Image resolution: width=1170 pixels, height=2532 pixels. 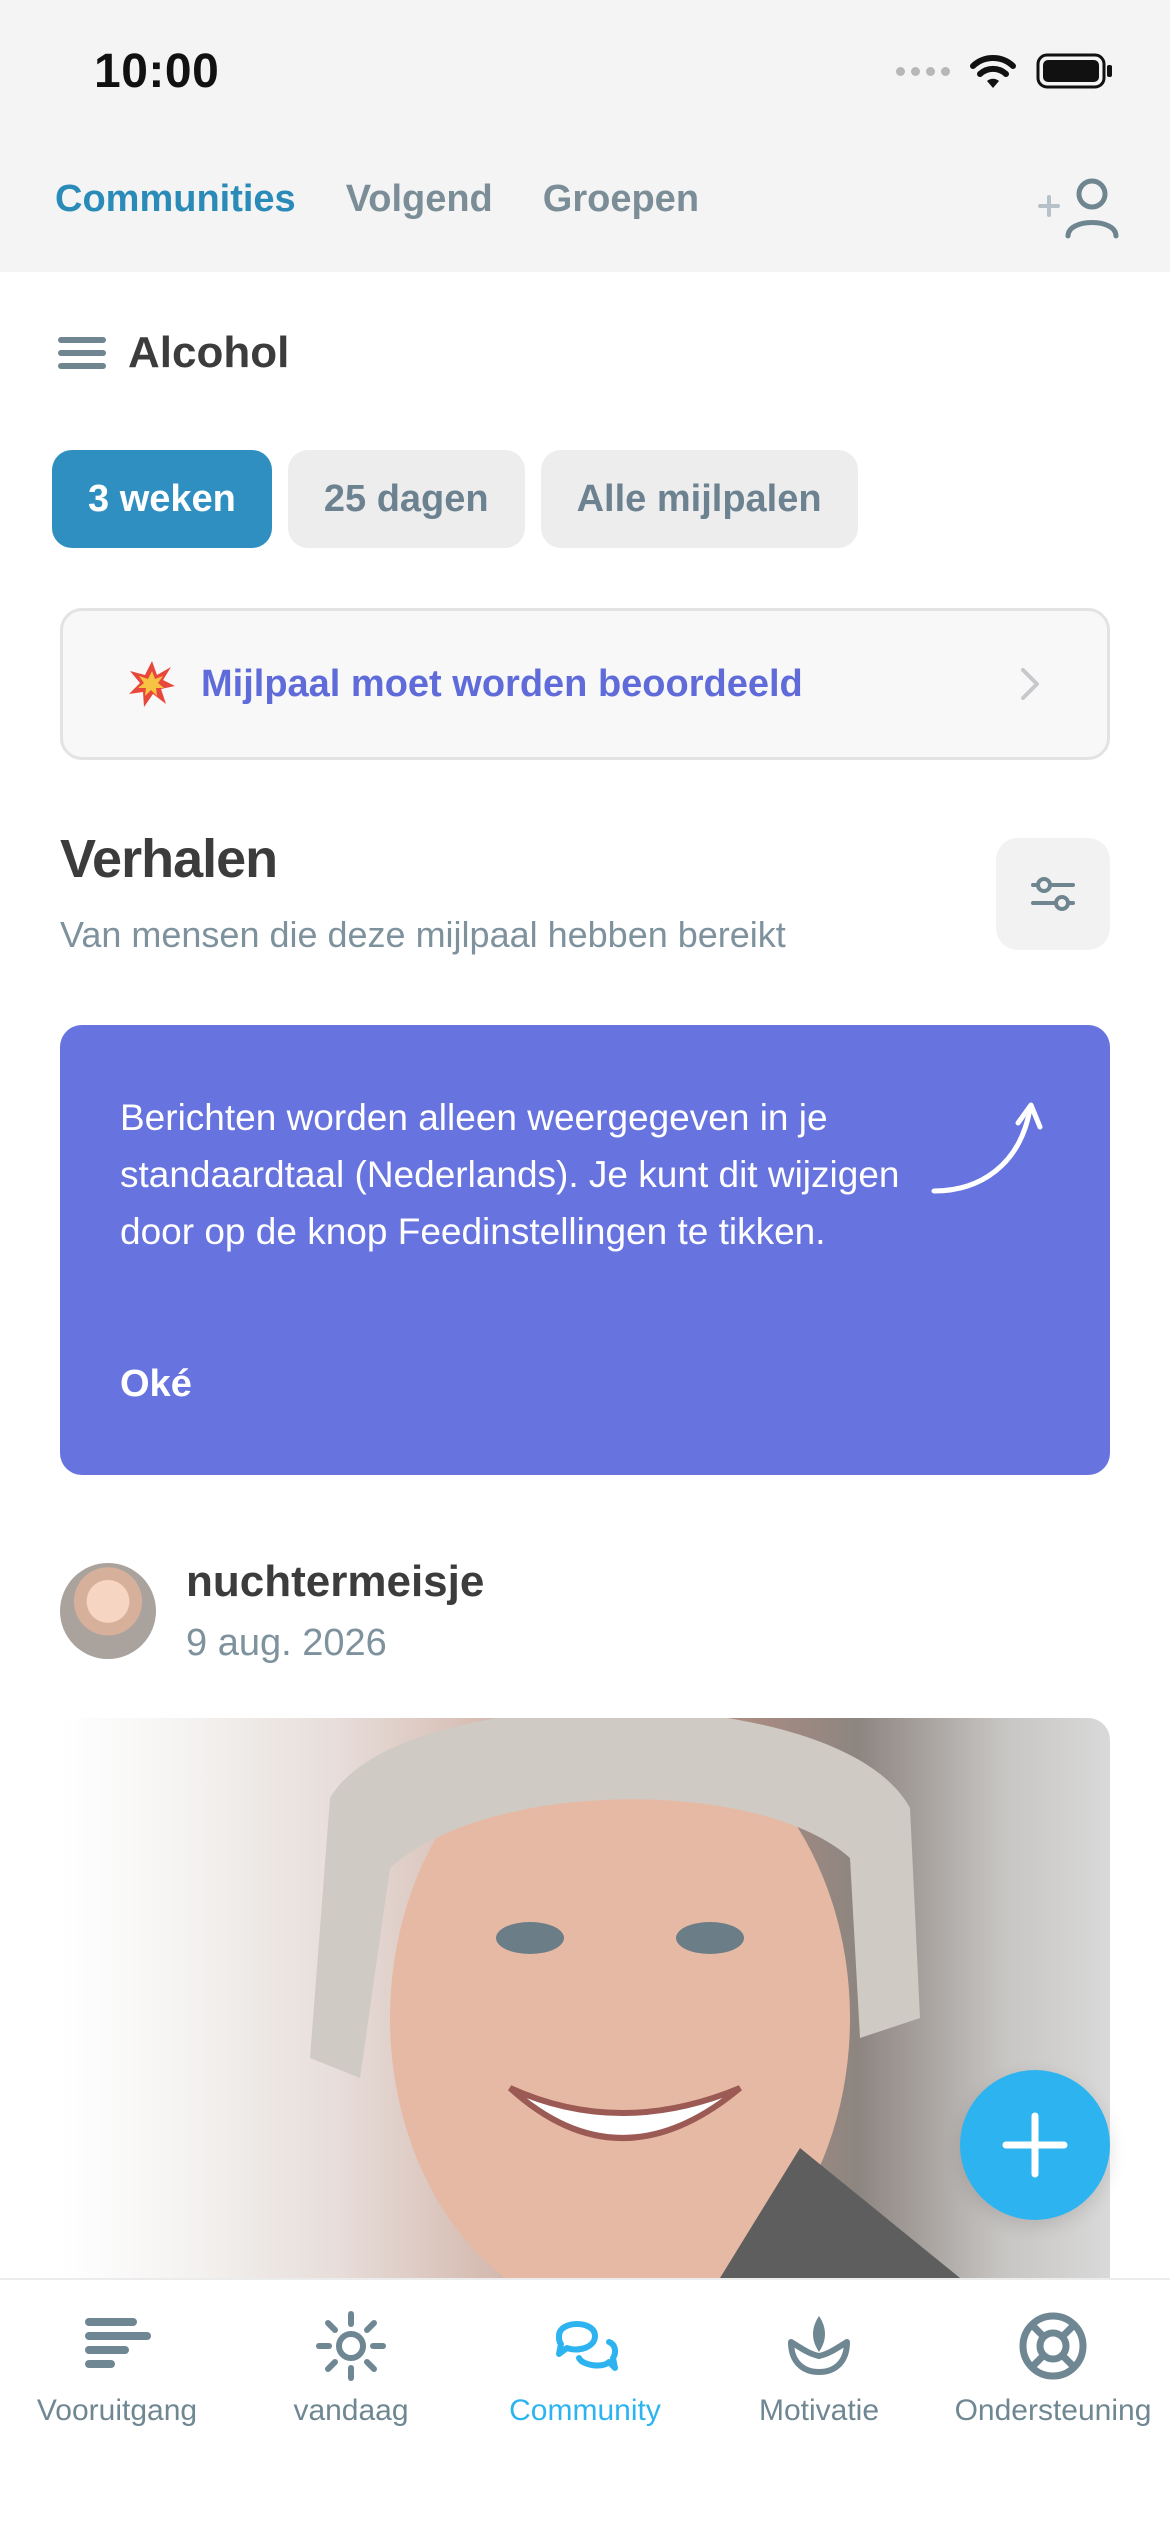 What do you see at coordinates (621, 199) in the screenshot?
I see `tab-groepen: Groepen` at bounding box center [621, 199].